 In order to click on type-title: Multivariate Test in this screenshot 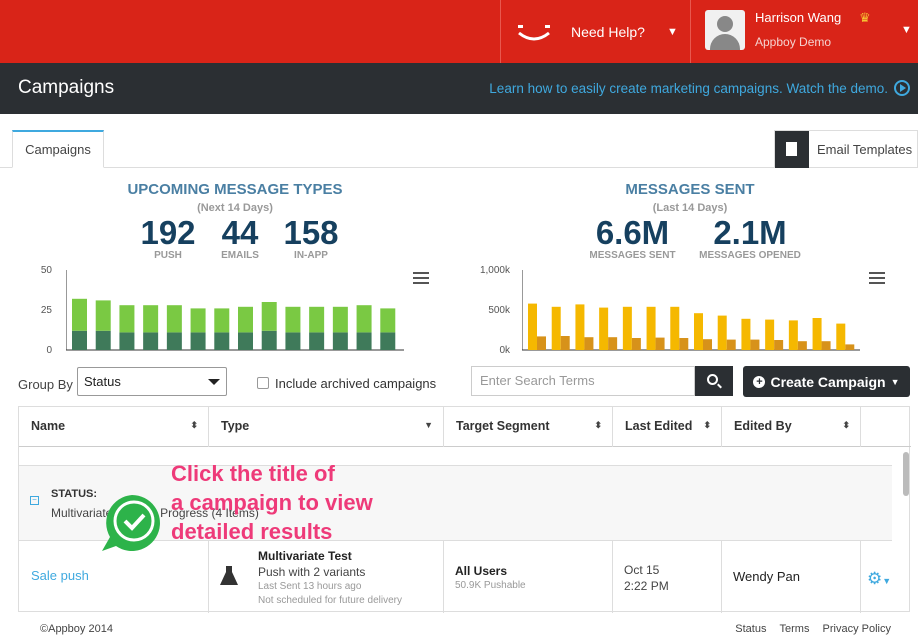, I will do `click(305, 556)`.